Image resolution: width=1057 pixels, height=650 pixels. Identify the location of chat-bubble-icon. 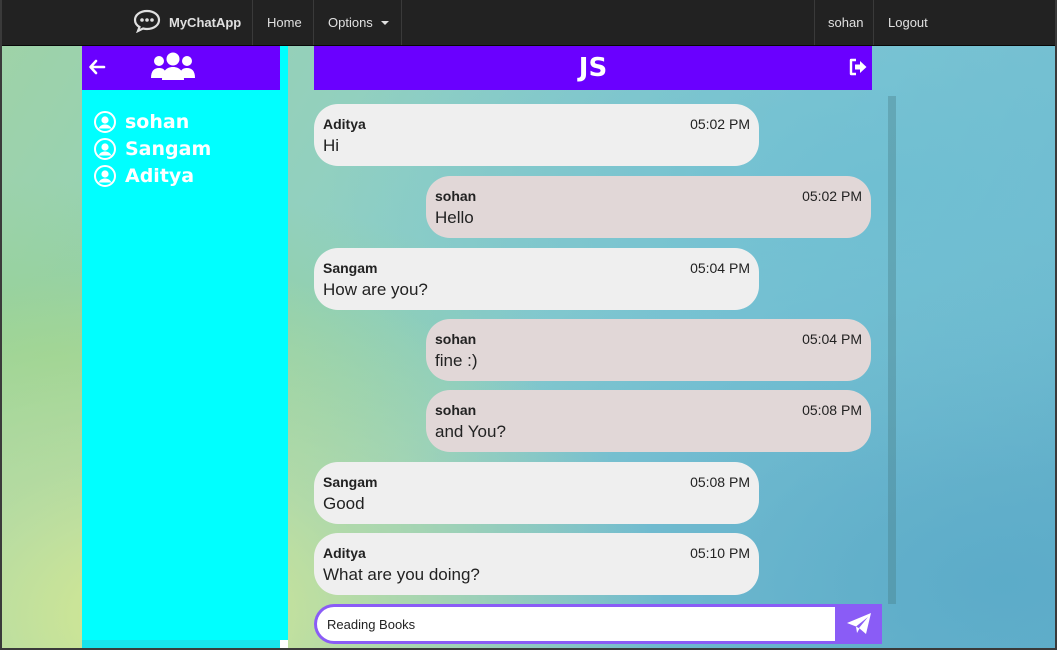
(147, 22).